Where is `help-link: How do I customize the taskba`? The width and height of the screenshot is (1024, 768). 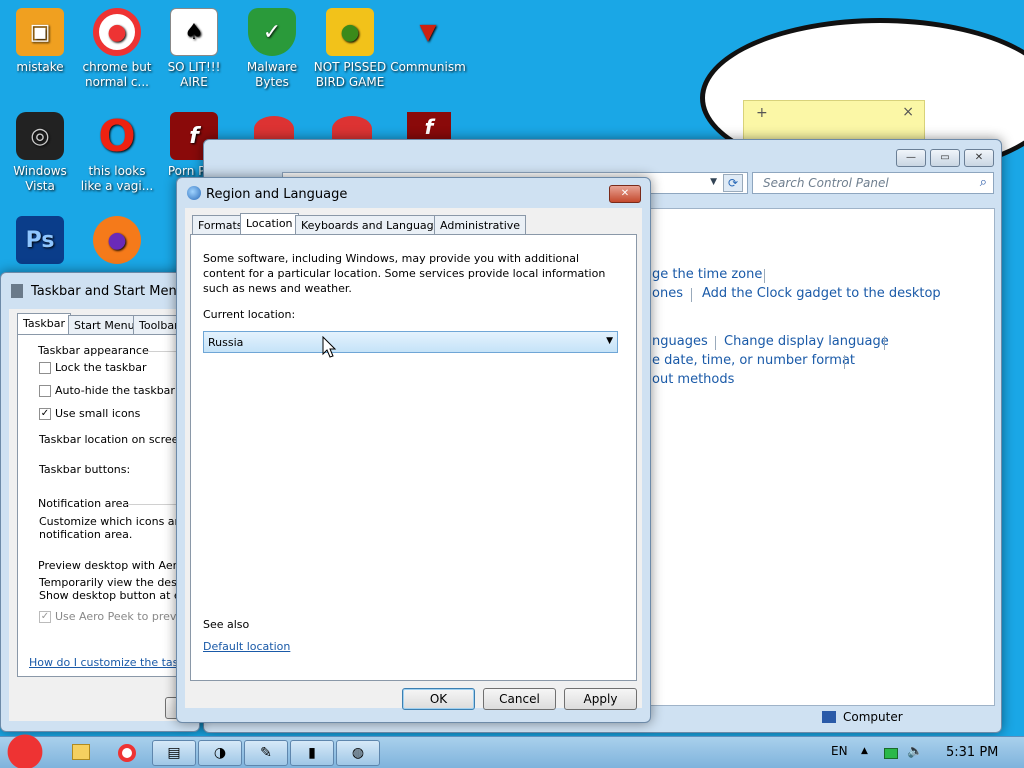 help-link: How do I customize the taskba is located at coordinates (113, 662).